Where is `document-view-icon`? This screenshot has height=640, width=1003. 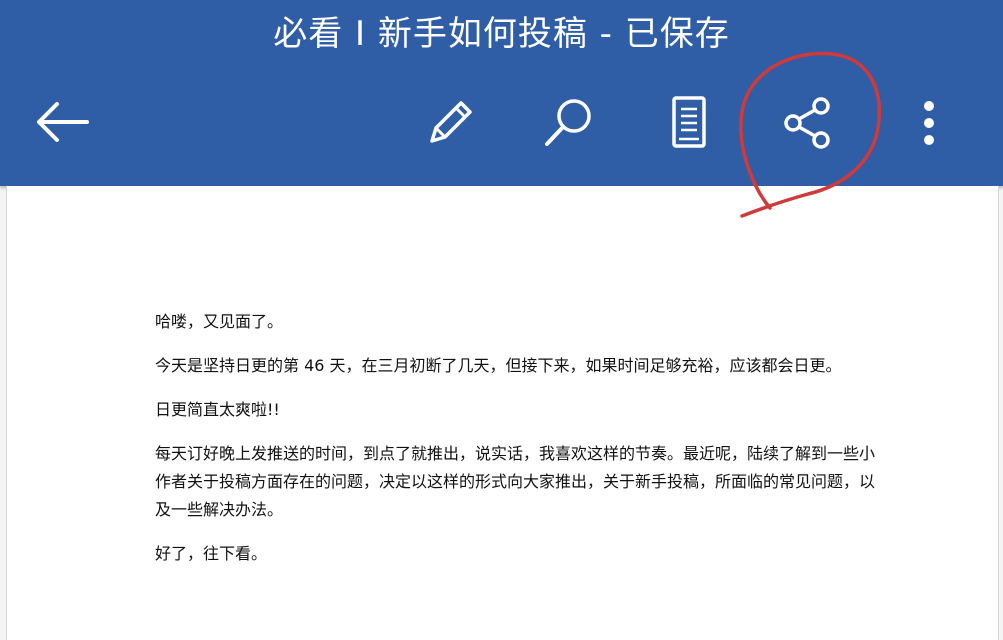
document-view-icon is located at coordinates (689, 122).